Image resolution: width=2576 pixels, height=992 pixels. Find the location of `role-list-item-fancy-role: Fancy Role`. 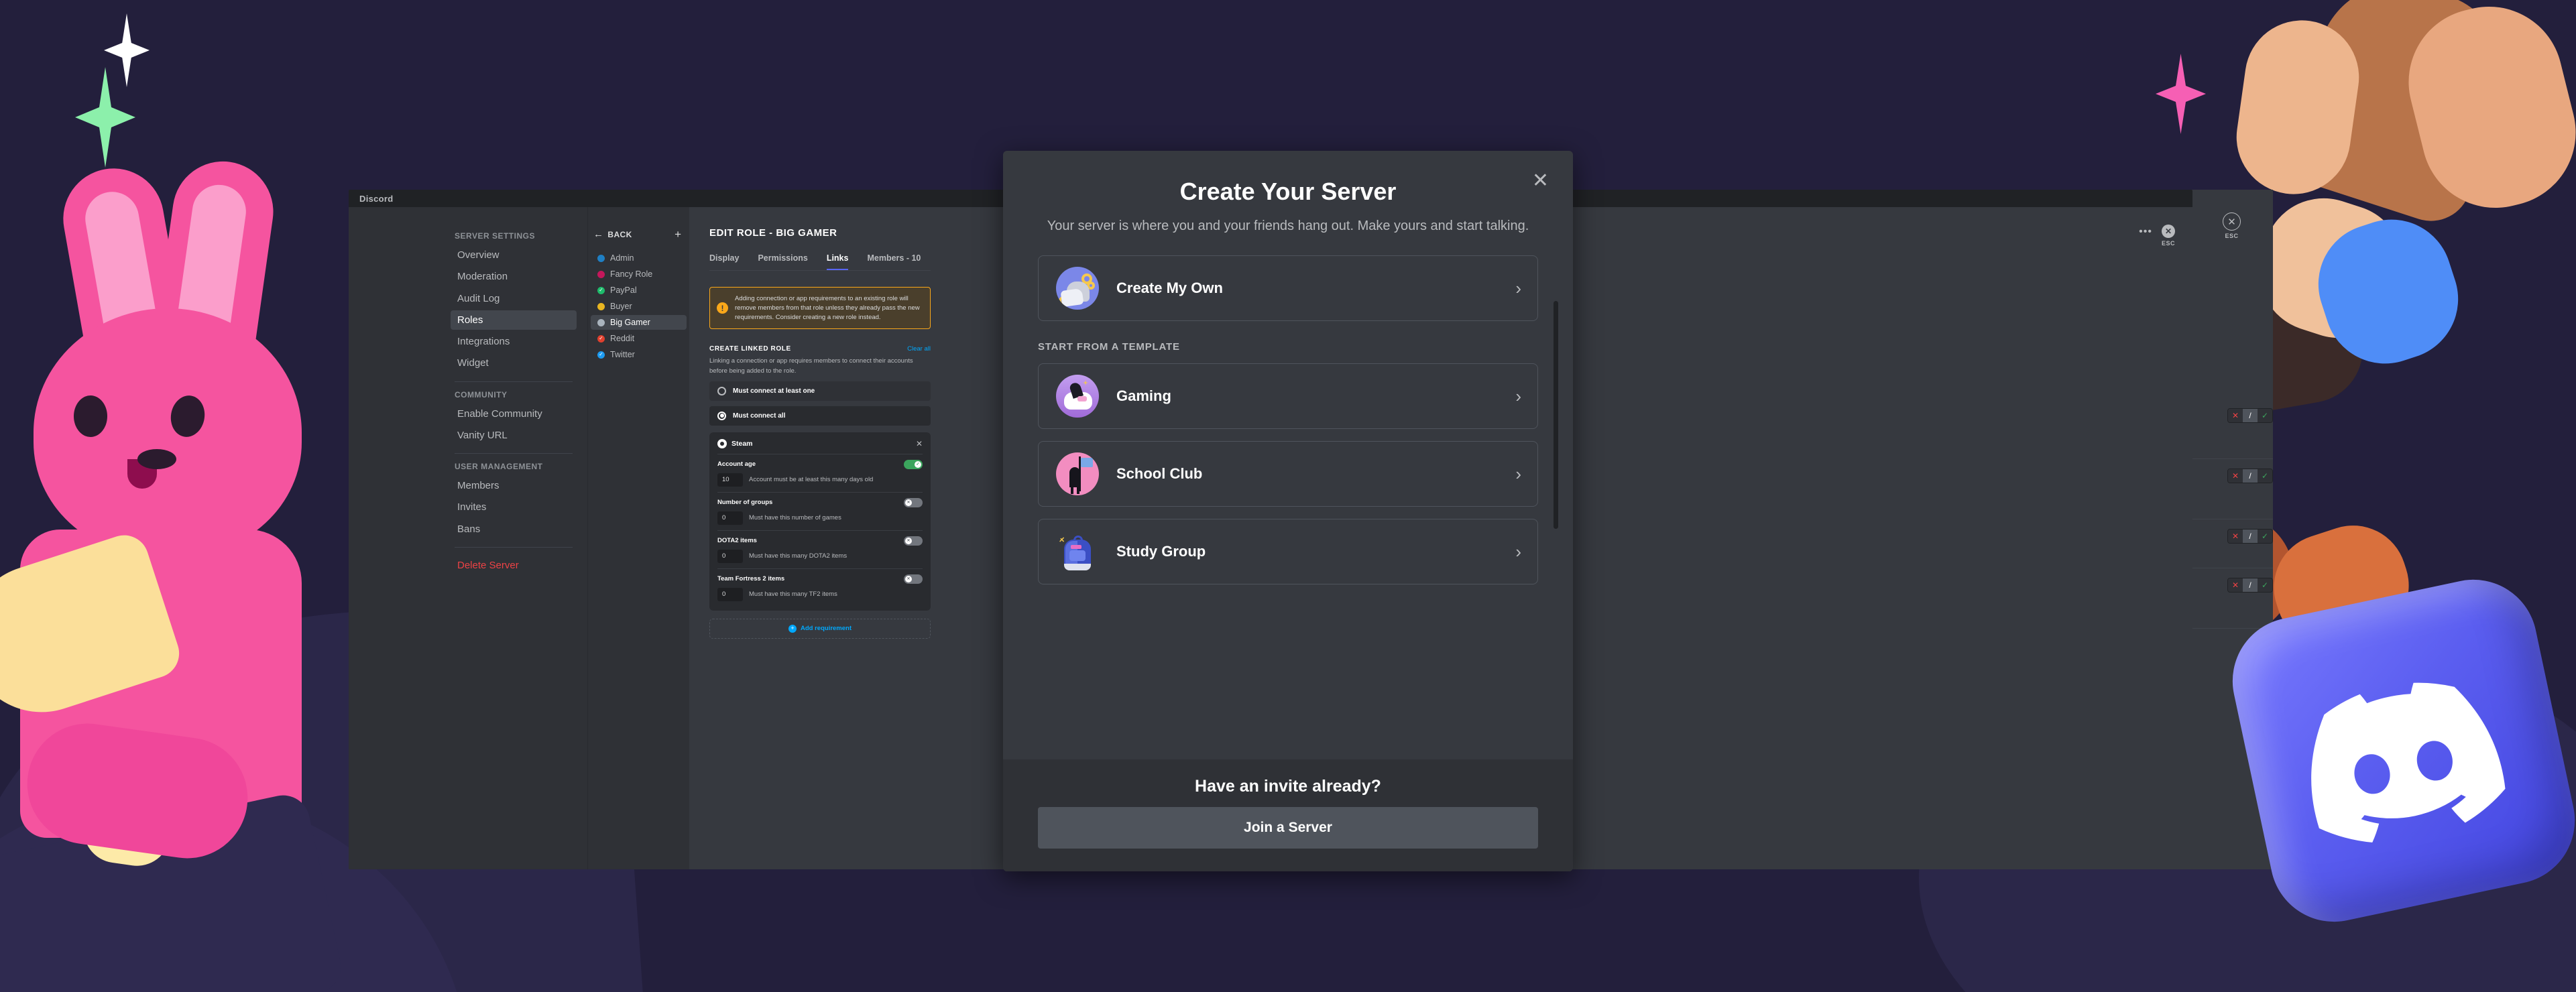

role-list-item-fancy-role: Fancy Role is located at coordinates (639, 275).